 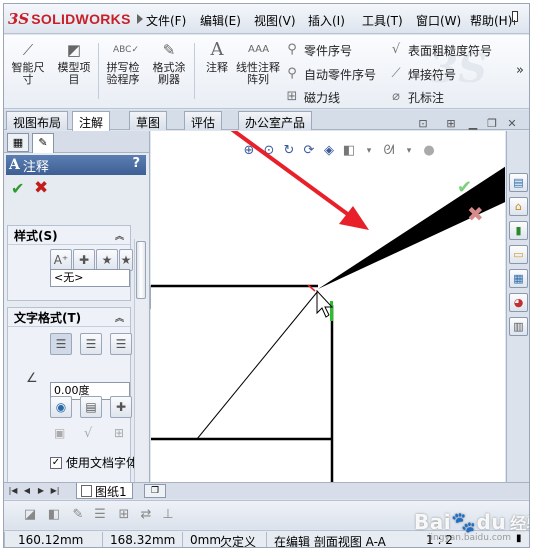 I want to click on ribbon-more-icon: », so click(x=520, y=70).